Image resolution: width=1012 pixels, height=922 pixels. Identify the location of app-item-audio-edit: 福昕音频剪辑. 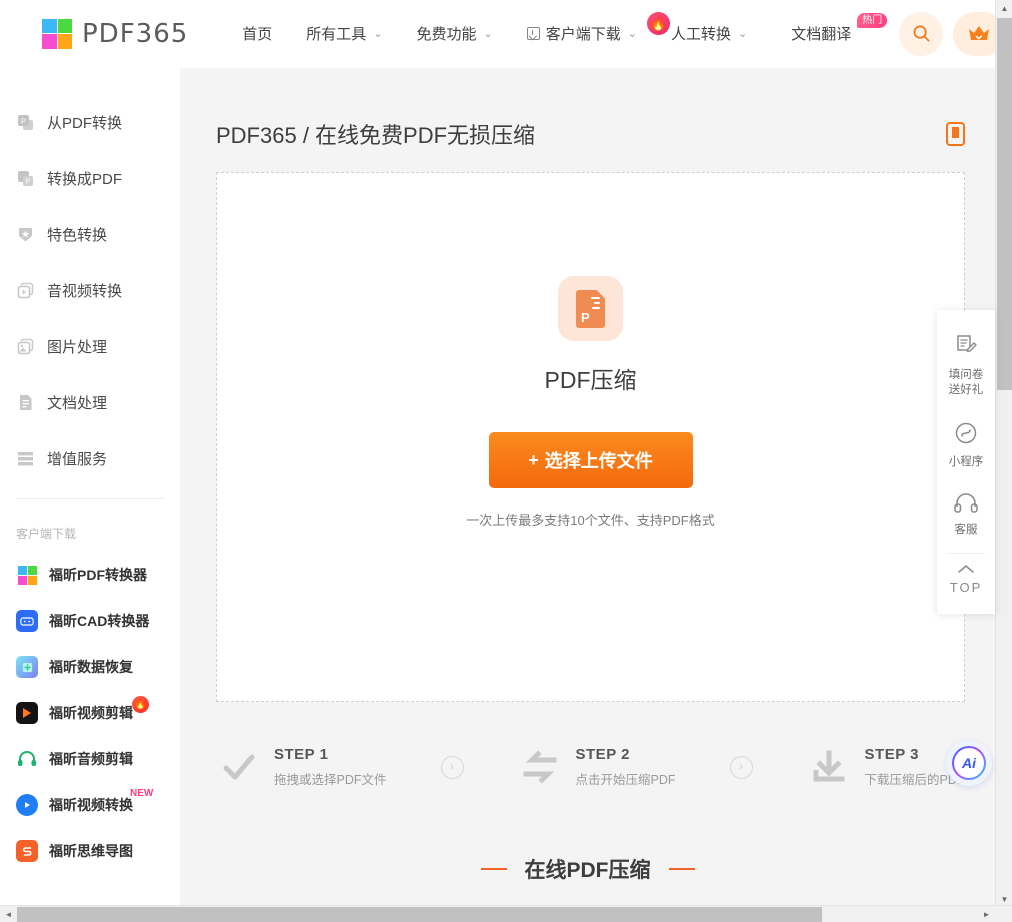
(90, 759).